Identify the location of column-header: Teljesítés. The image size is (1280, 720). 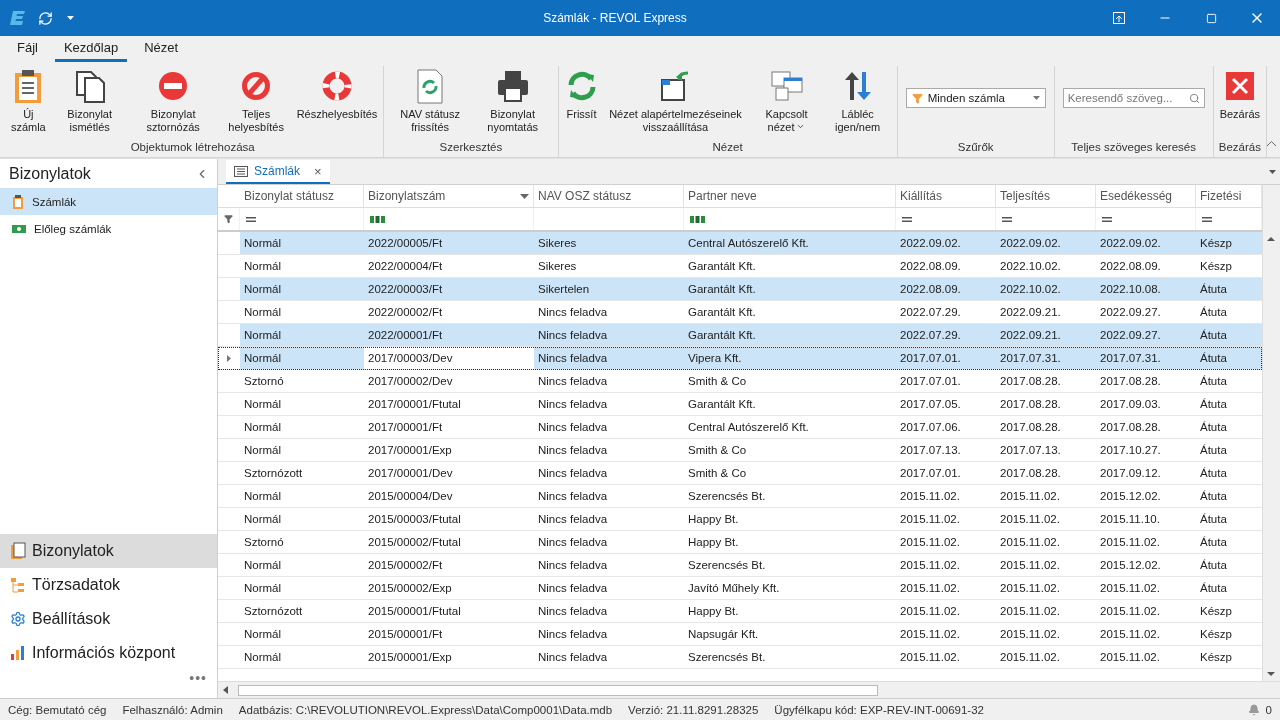
(1046, 196).